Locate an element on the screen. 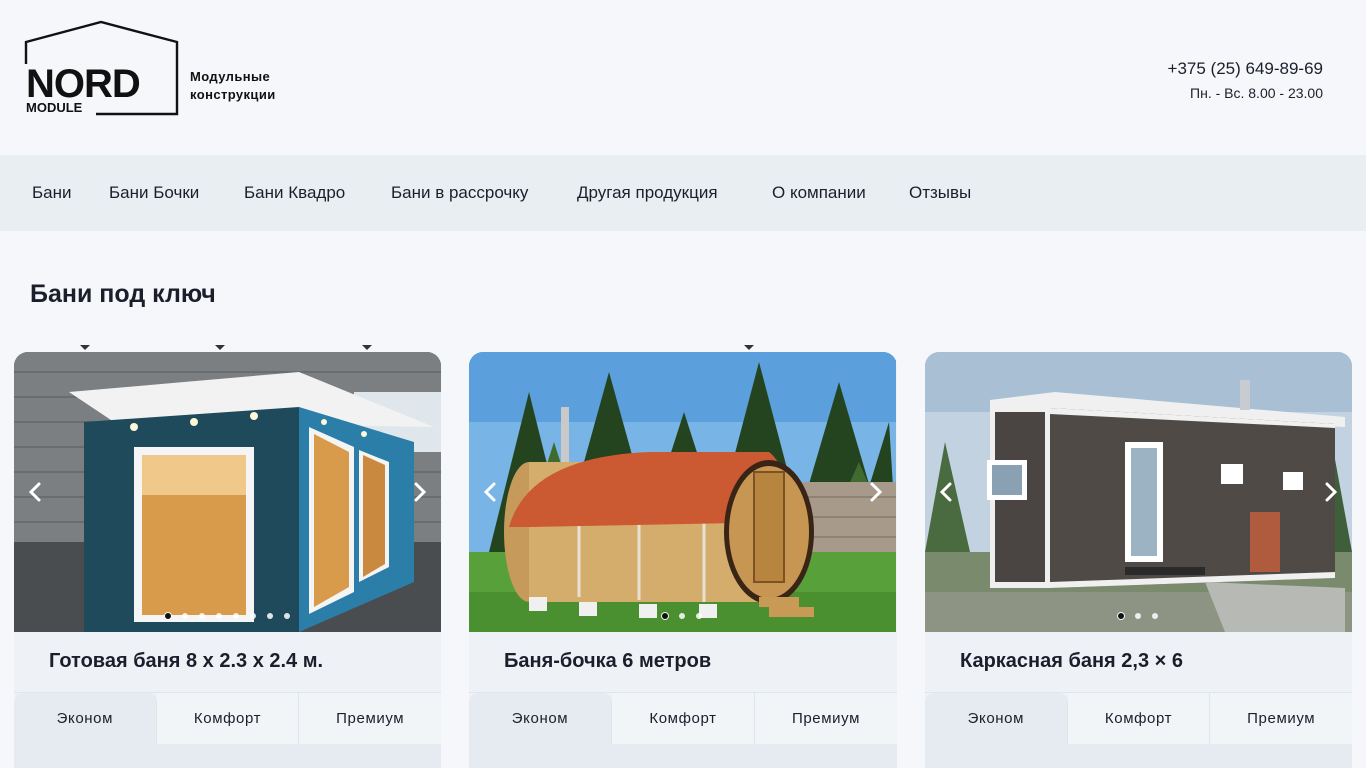 This screenshot has height=768, width=1366. nav-item-label: Бани Квадро is located at coordinates (295, 192).